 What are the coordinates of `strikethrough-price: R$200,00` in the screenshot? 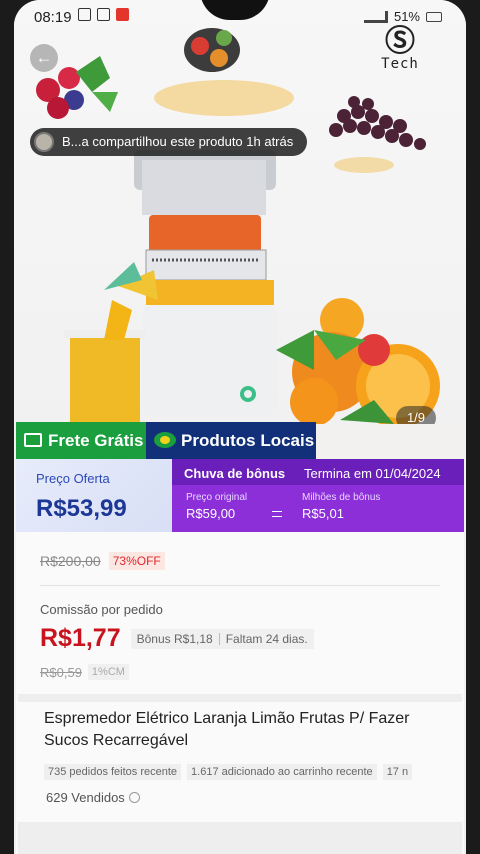 It's located at (70, 561).